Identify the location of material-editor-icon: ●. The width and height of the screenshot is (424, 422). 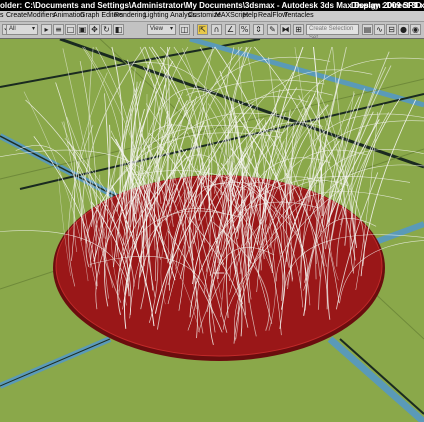
(403, 29).